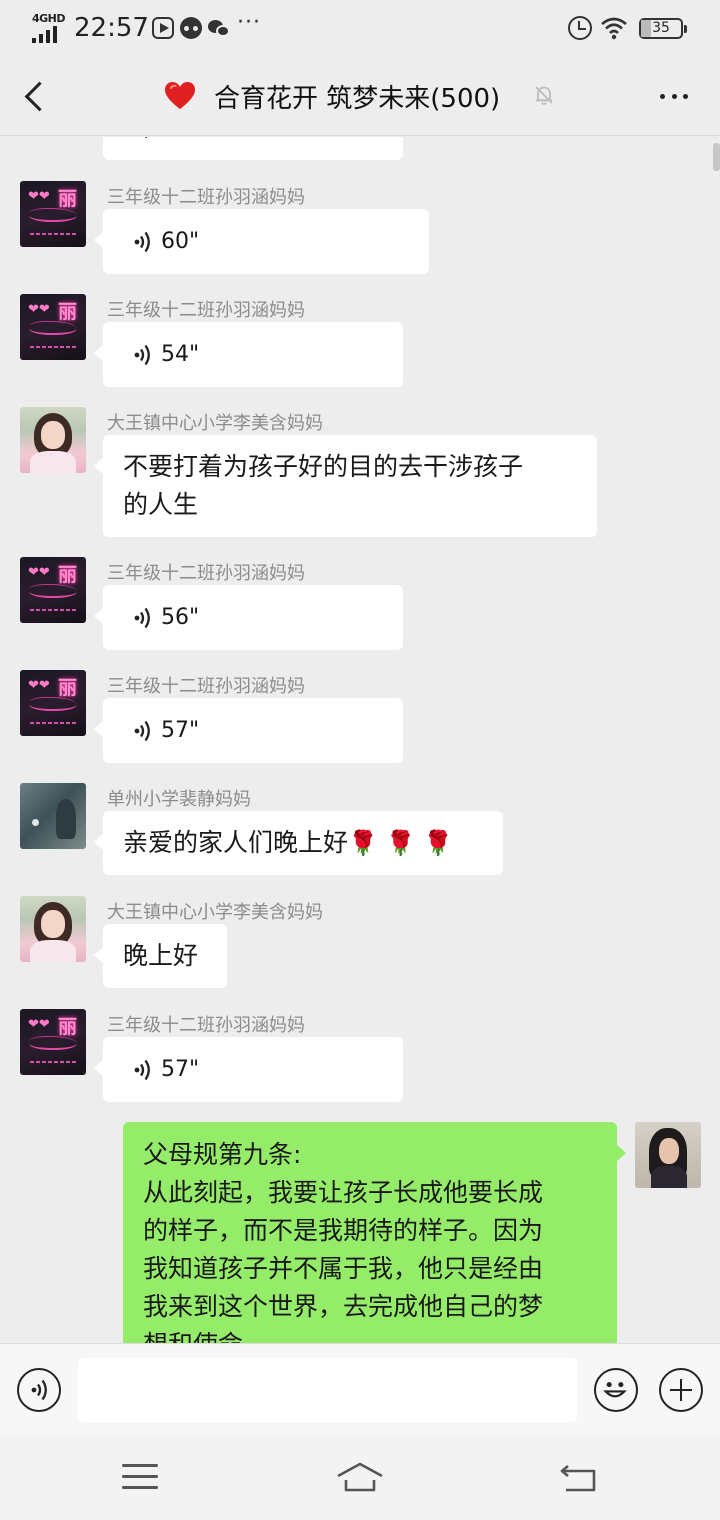 This screenshot has height=1520, width=720. Describe the element at coordinates (343, 1230) in the screenshot. I see `message-text-line: 的样子，而不是我期待的样子。因为` at that location.